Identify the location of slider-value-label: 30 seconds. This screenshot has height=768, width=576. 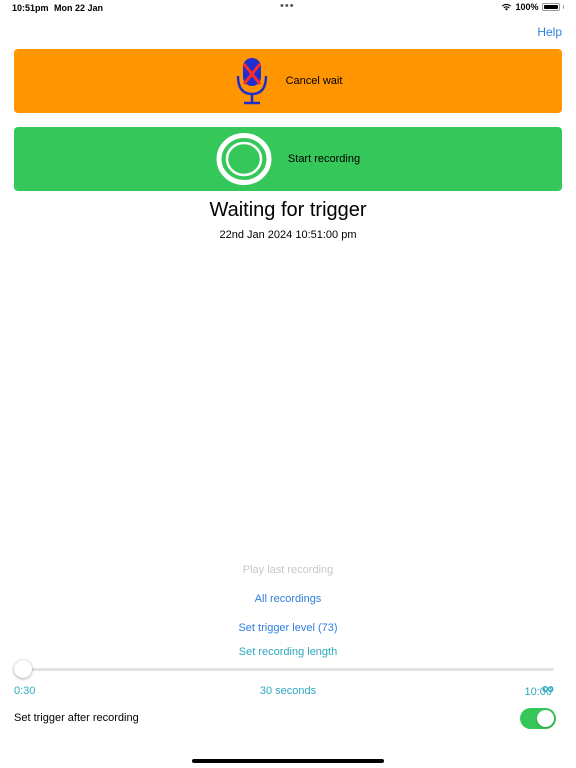
(288, 691).